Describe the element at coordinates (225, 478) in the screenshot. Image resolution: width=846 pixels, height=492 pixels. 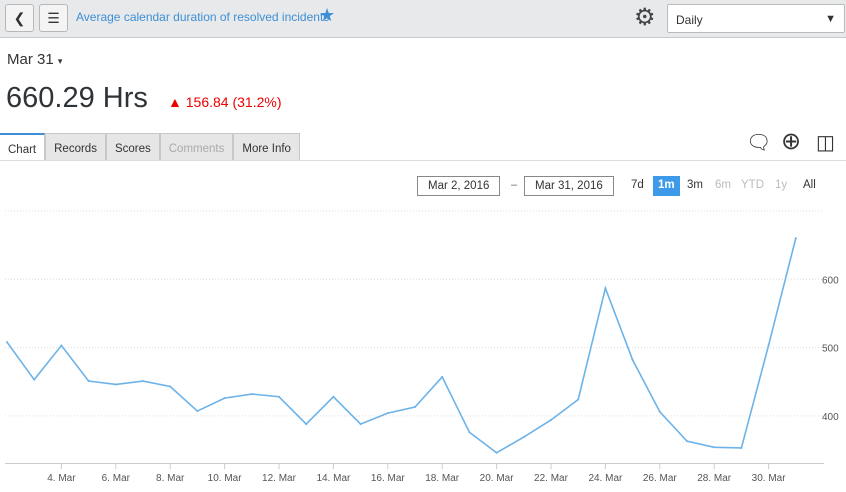
I see `x-tick-label: 10. Mar` at that location.